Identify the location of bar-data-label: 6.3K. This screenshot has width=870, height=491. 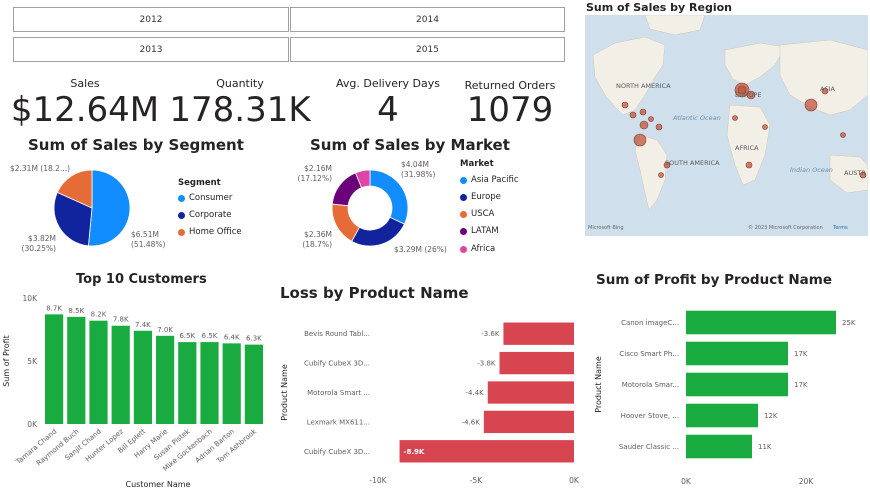
(254, 339).